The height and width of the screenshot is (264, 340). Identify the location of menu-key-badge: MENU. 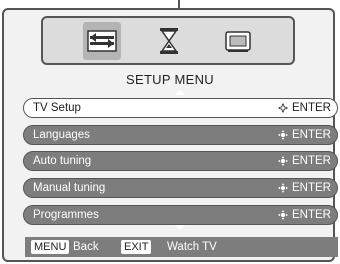
(50, 247).